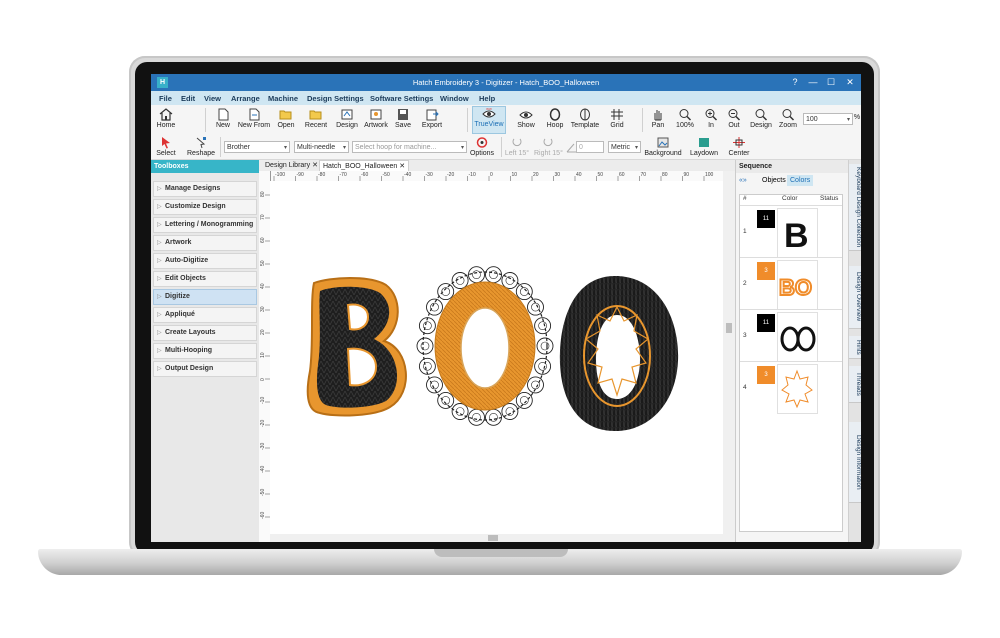 The height and width of the screenshot is (638, 1000). I want to click on grid-button: Grid, so click(617, 118).